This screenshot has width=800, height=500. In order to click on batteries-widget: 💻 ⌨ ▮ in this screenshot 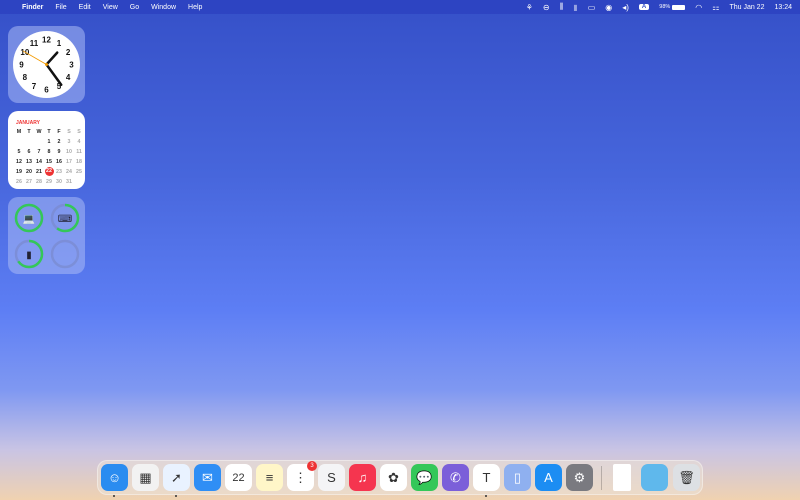, I will do `click(46, 235)`.